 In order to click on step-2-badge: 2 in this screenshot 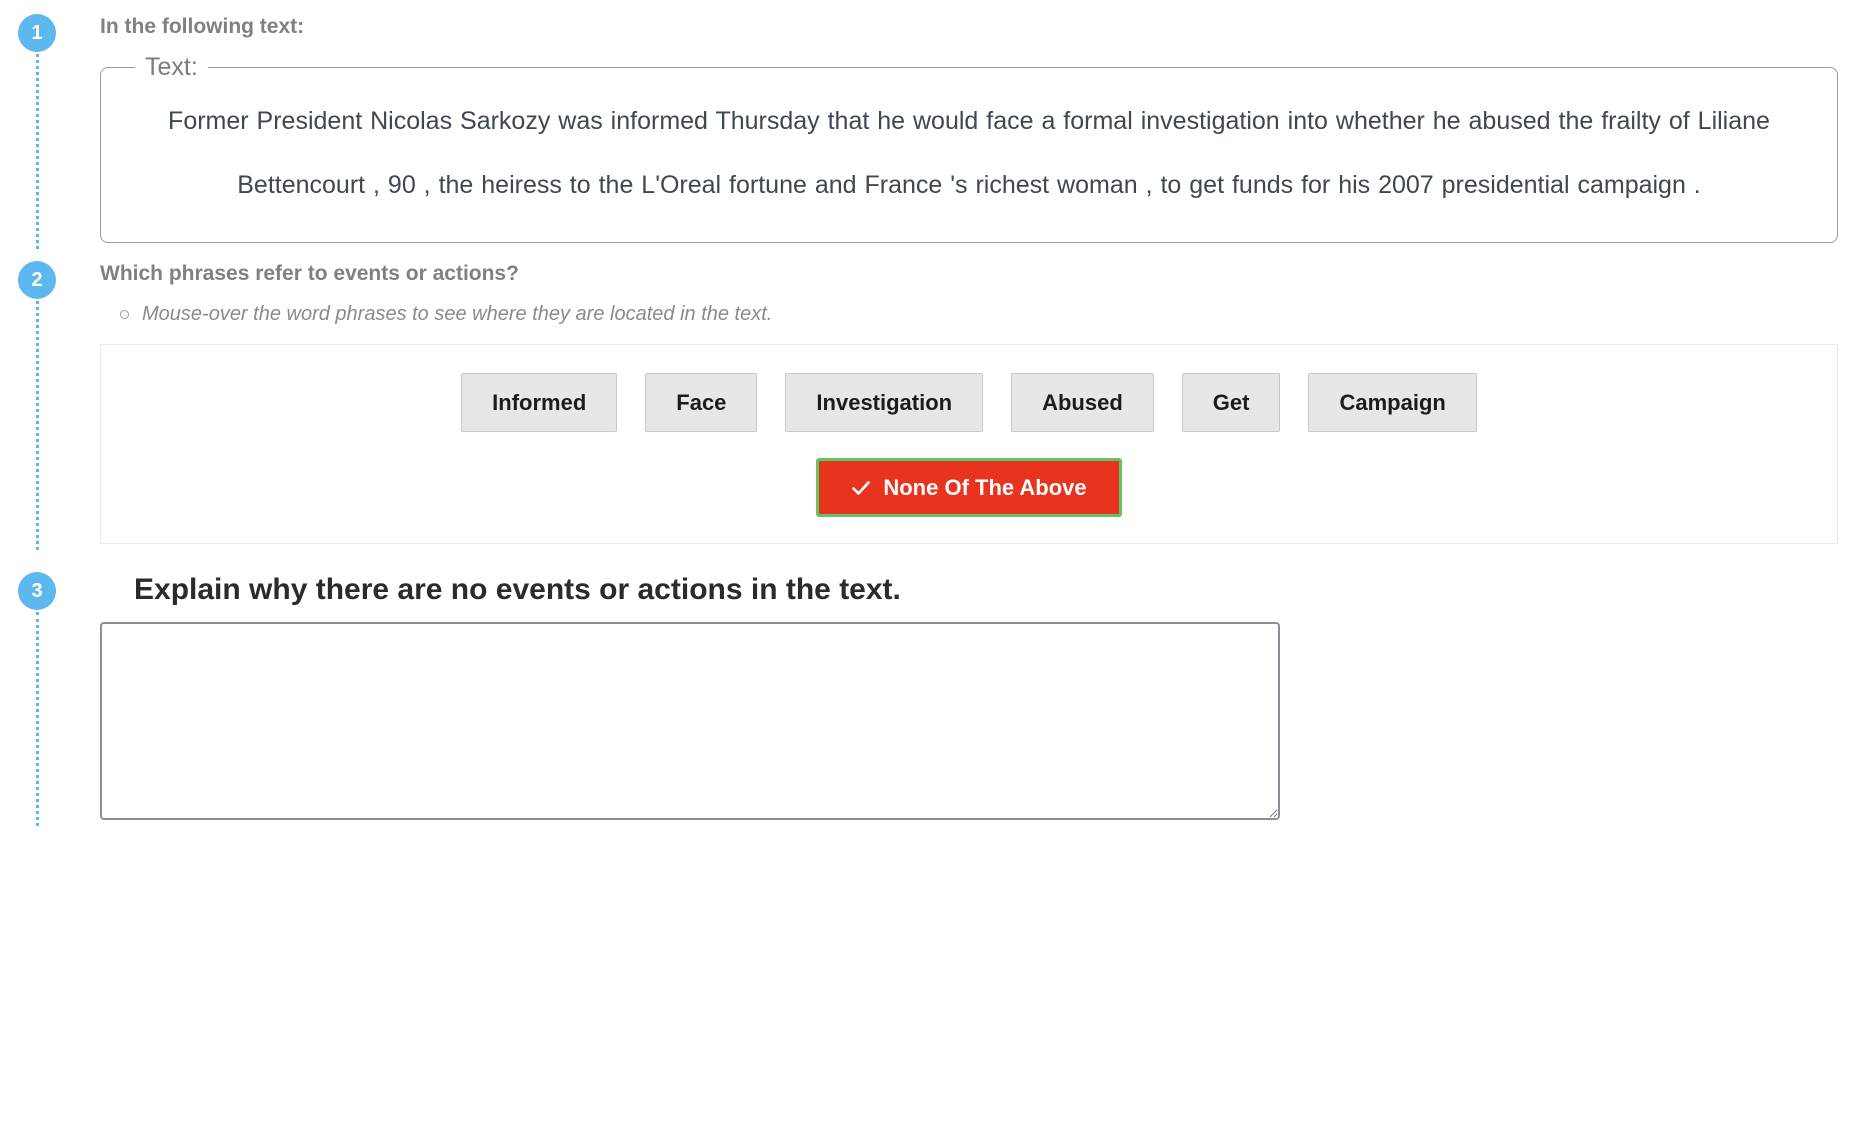, I will do `click(37, 279)`.